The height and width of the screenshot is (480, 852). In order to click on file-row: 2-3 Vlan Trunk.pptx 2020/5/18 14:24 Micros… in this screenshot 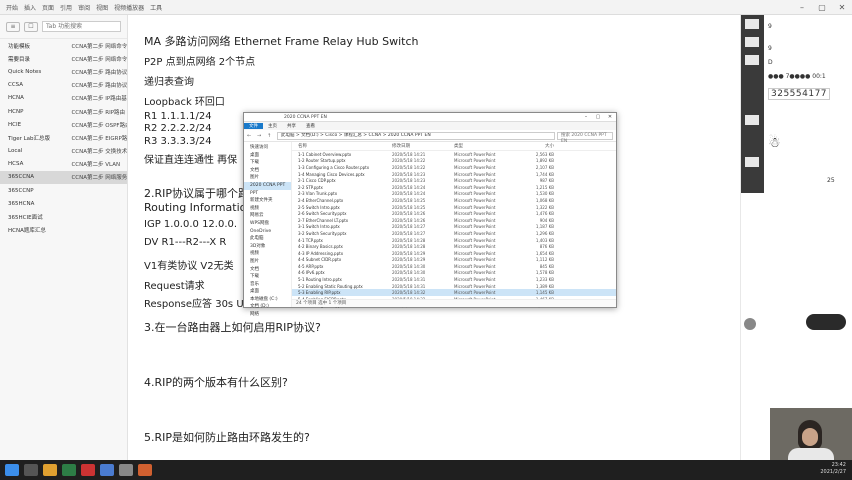, I will do `click(454, 194)`.